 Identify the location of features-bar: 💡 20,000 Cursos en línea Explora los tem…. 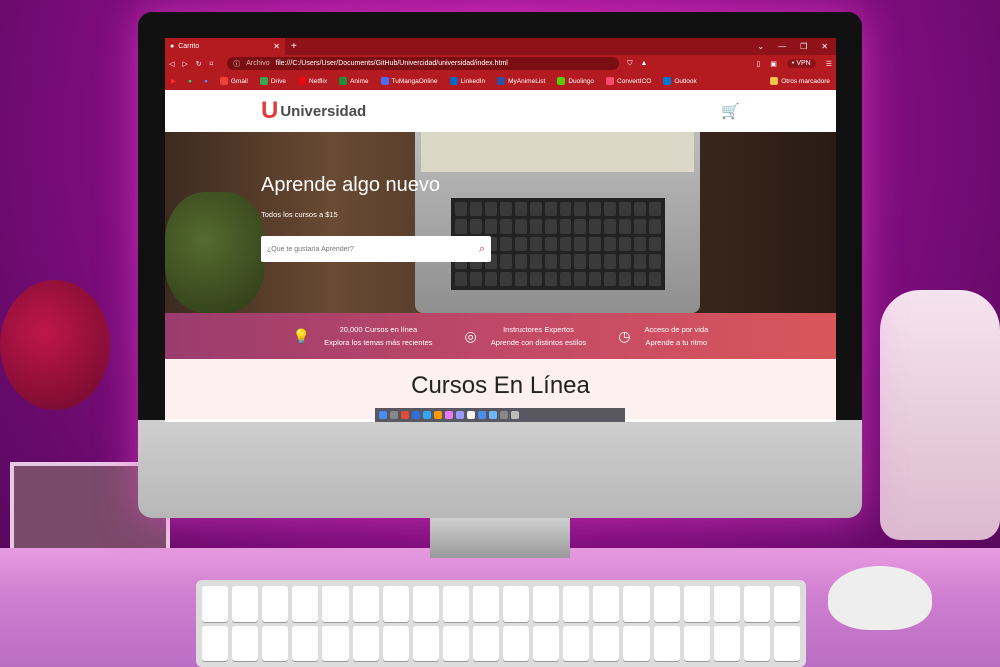
(500, 336).